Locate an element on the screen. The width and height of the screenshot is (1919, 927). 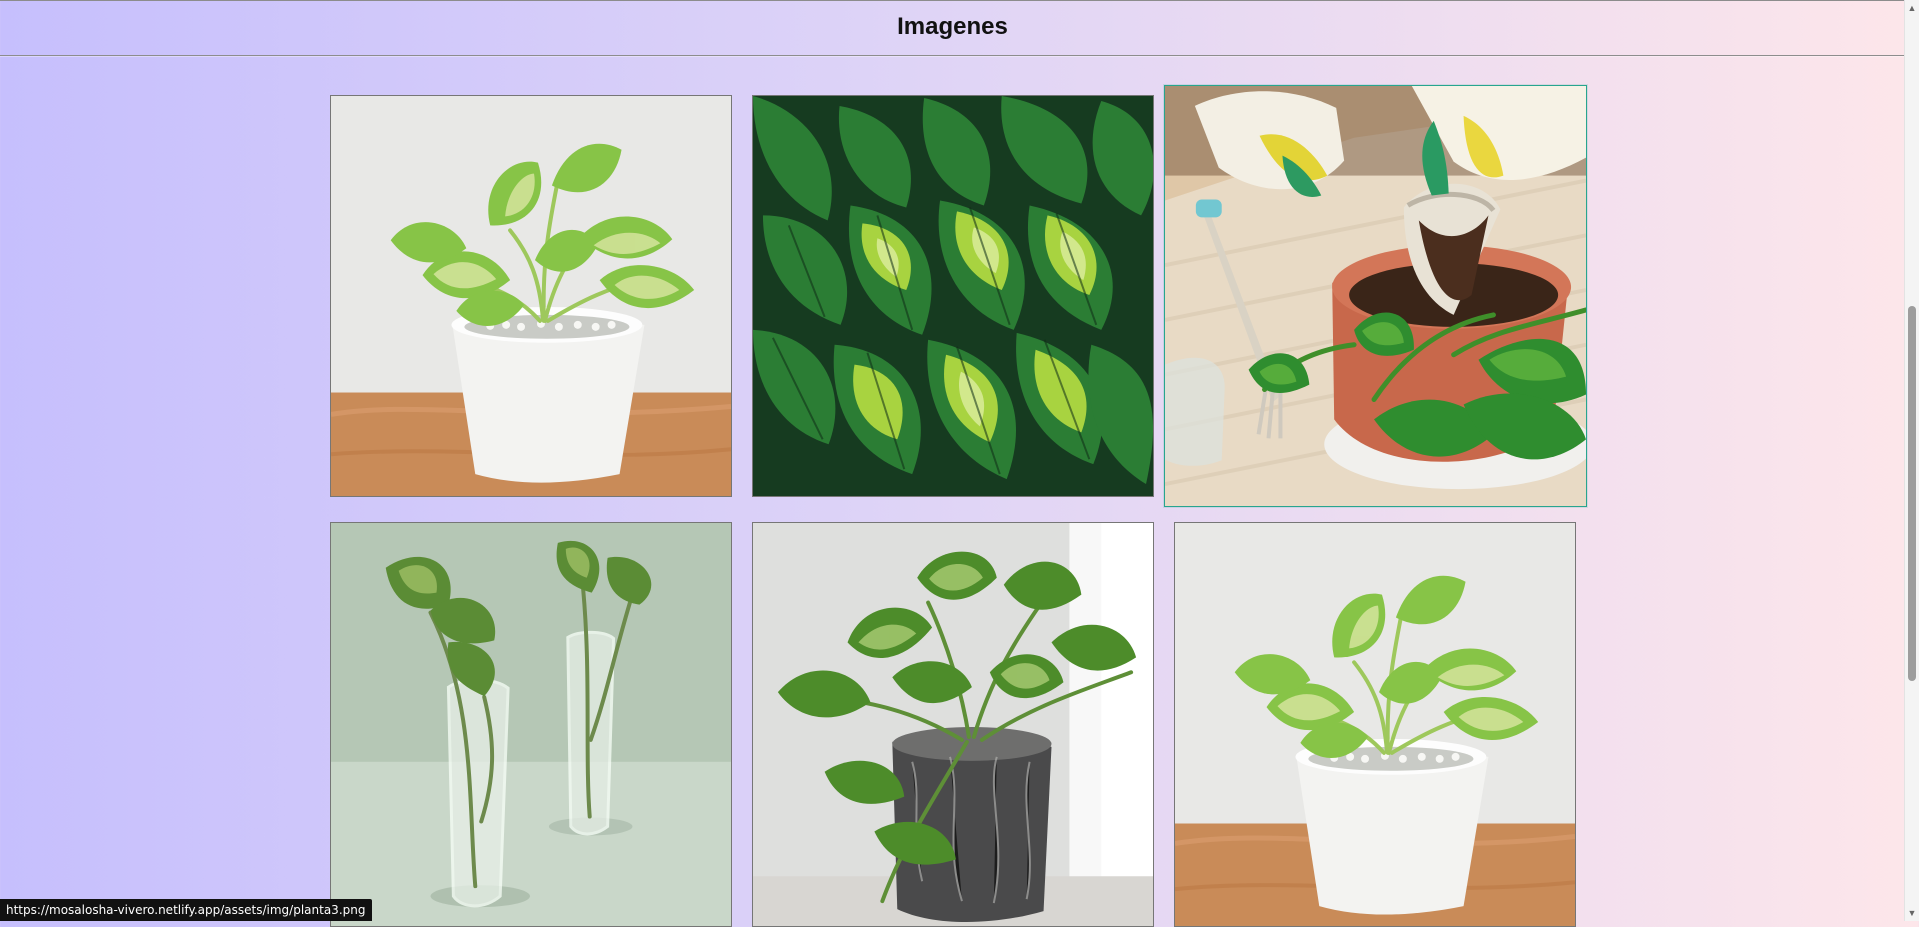
pothos-leaves-image is located at coordinates (953, 296).